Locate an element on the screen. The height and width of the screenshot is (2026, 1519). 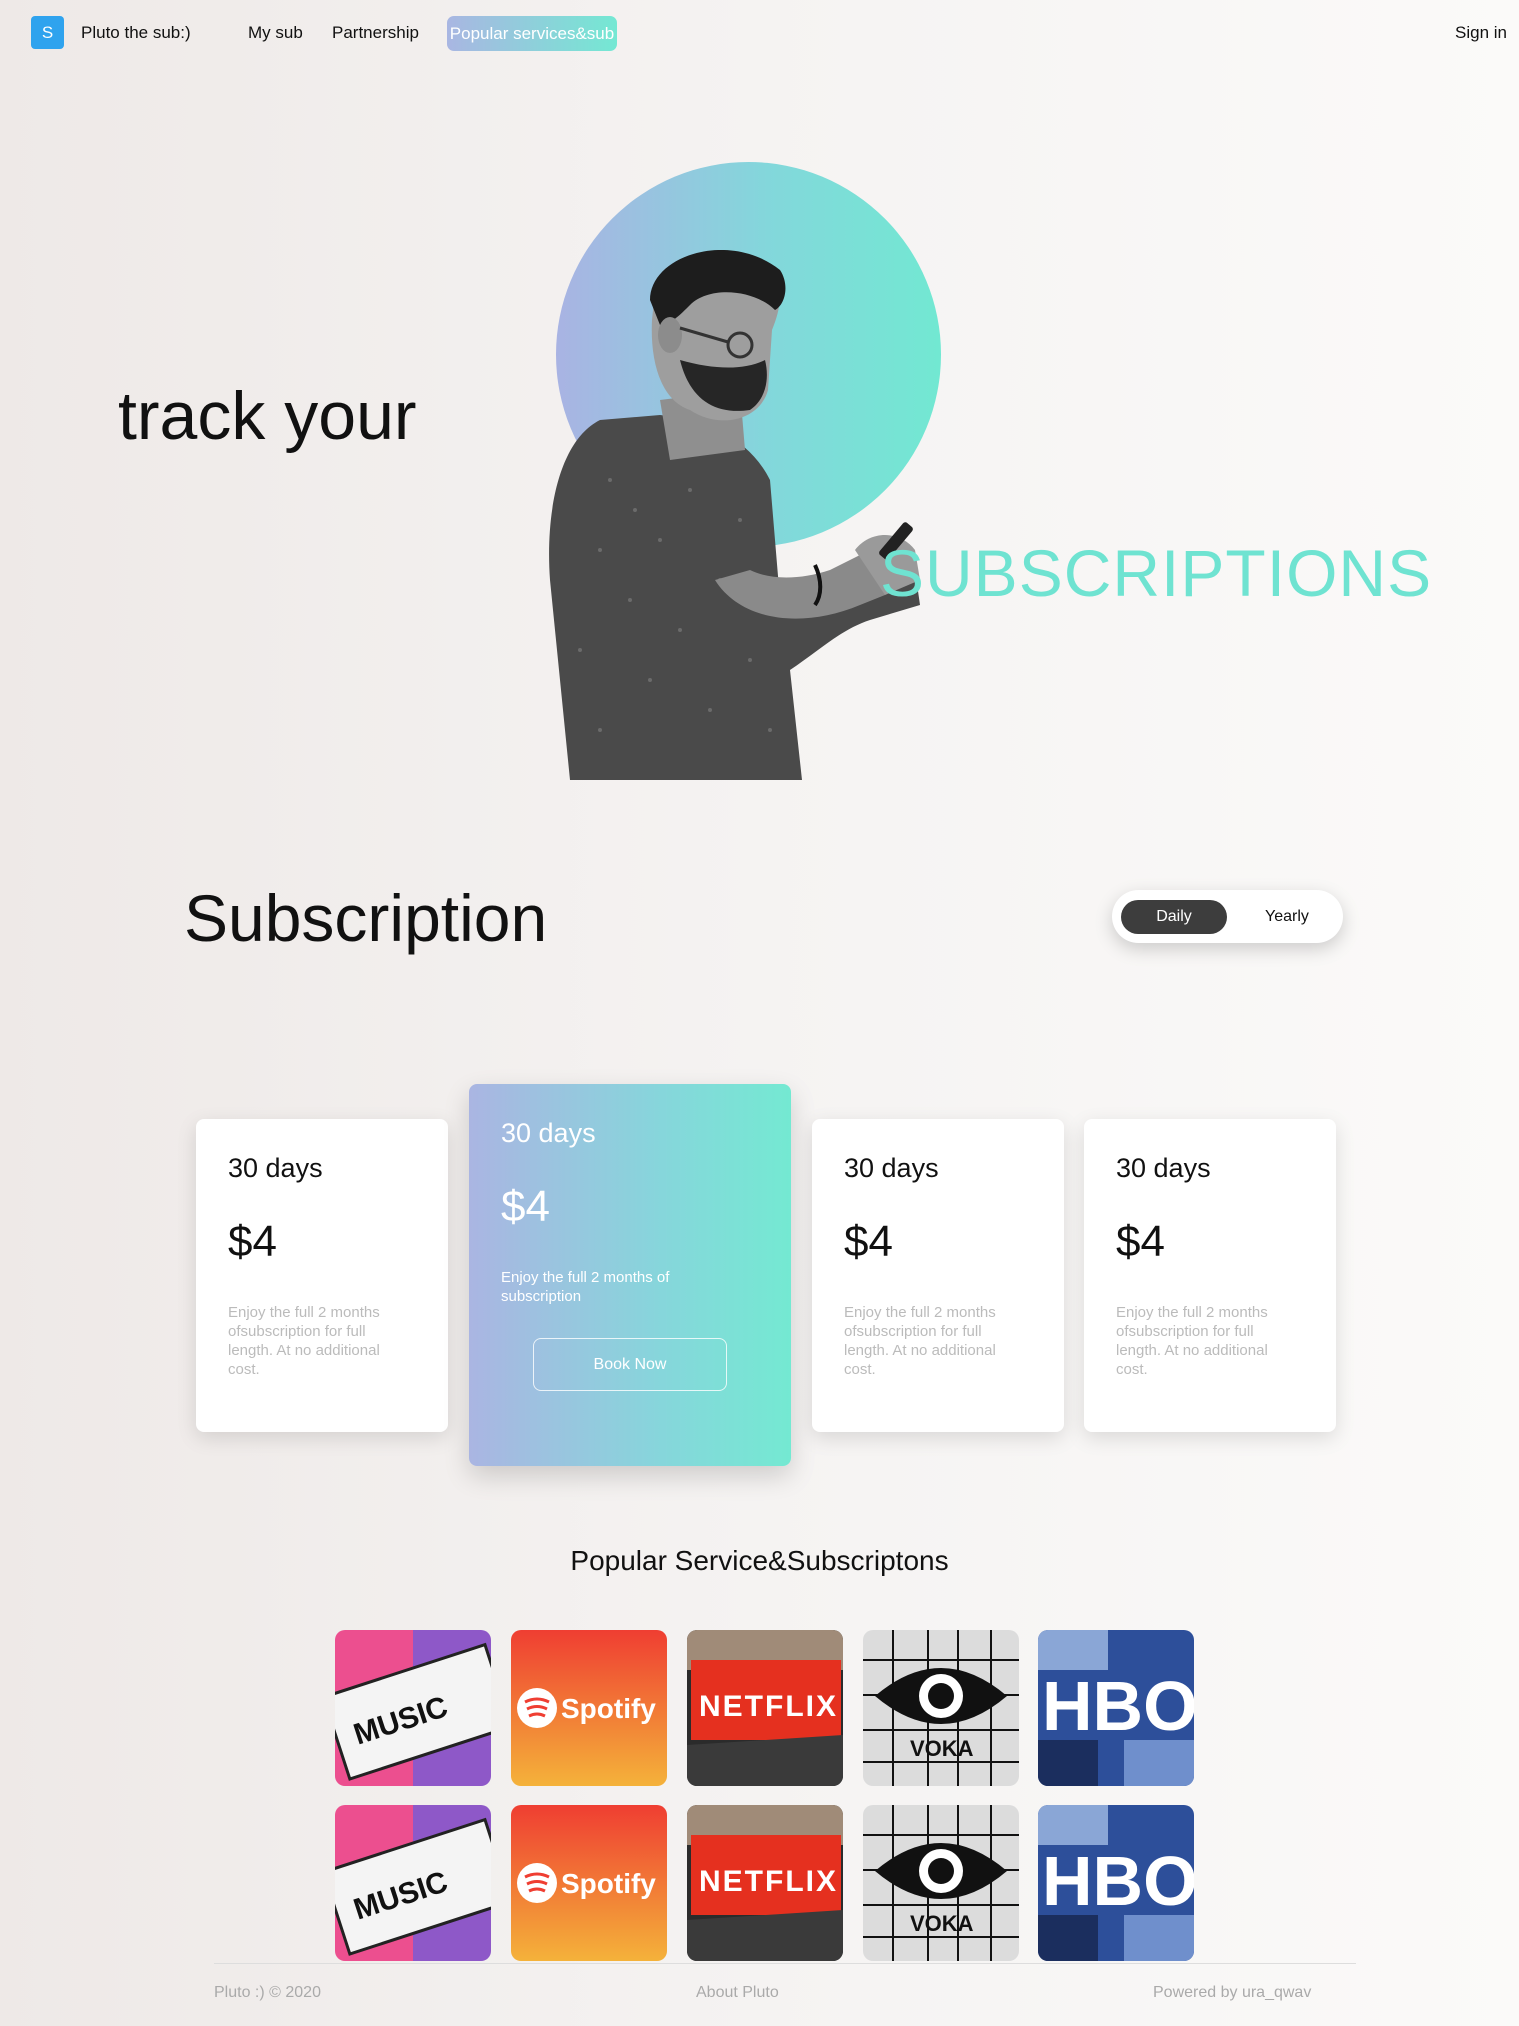
footer-about-link: About Pluto is located at coordinates (737, 1993).